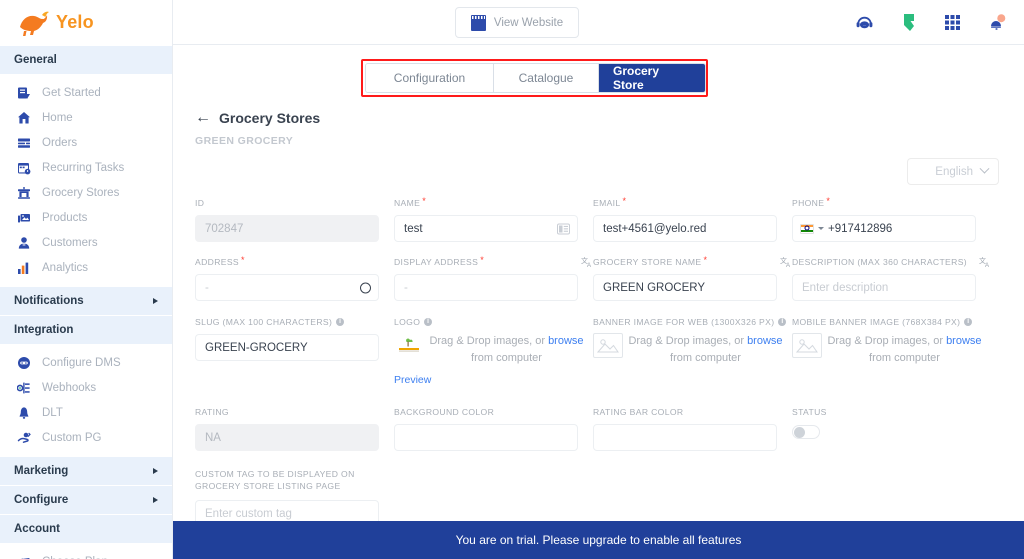 The width and height of the screenshot is (1024, 559). Describe the element at coordinates (23, 168) in the screenshot. I see `calendar-icon` at that location.